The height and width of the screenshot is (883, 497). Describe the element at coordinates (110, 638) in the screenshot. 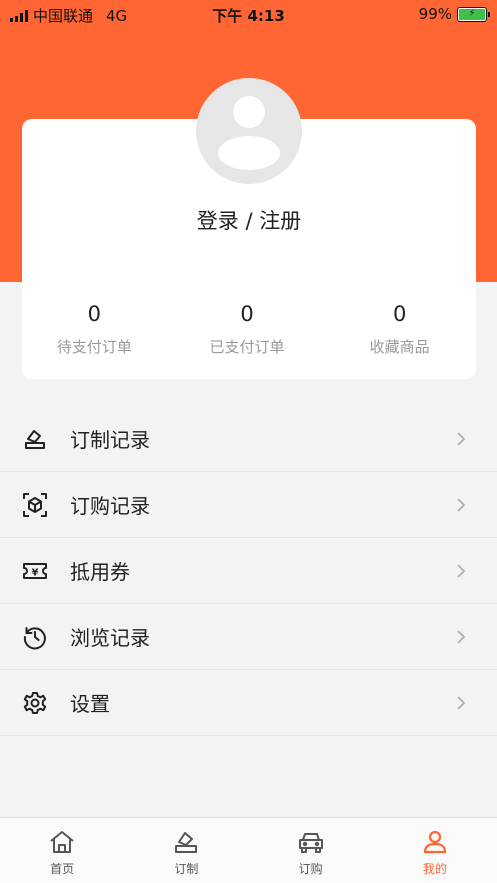

I see `menu-item-label: 浏览记录` at that location.